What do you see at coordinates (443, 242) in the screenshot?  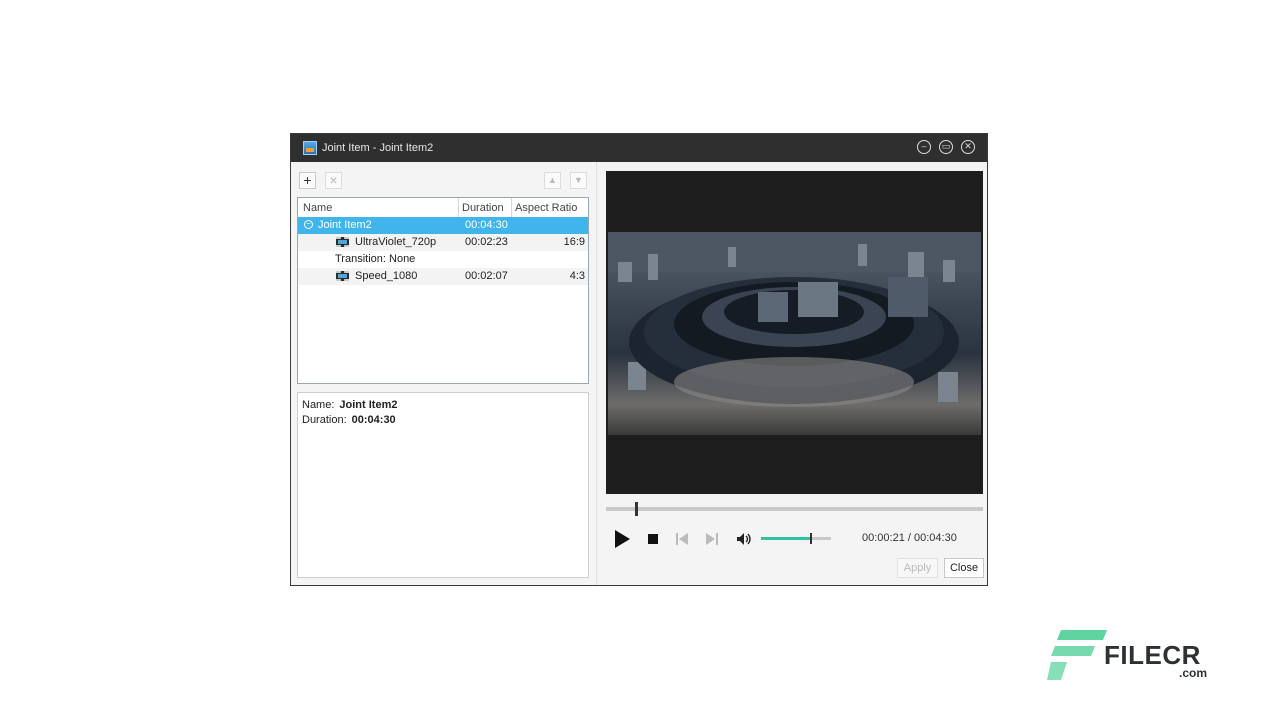 I see `tree-row-clip: UltraViolet_720p 00:02:23 16:9` at bounding box center [443, 242].